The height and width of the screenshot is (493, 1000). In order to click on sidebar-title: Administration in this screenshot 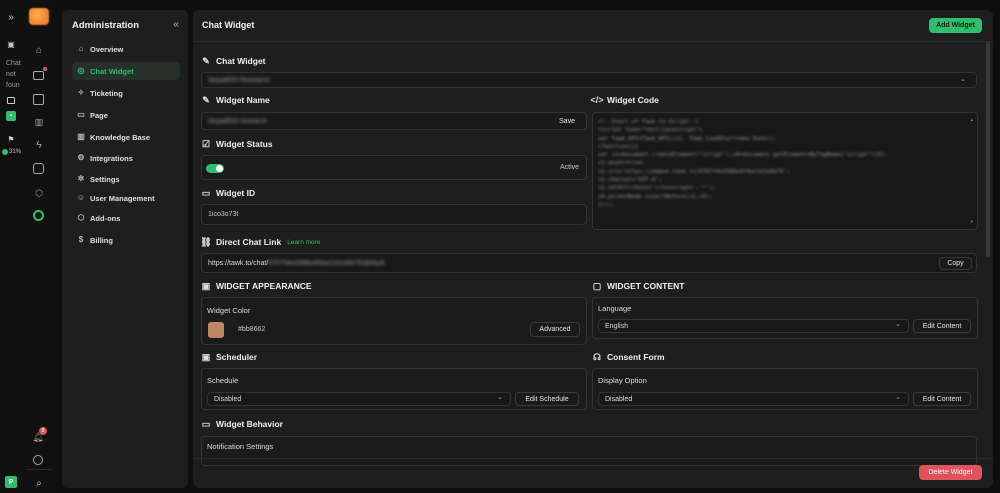, I will do `click(106, 25)`.